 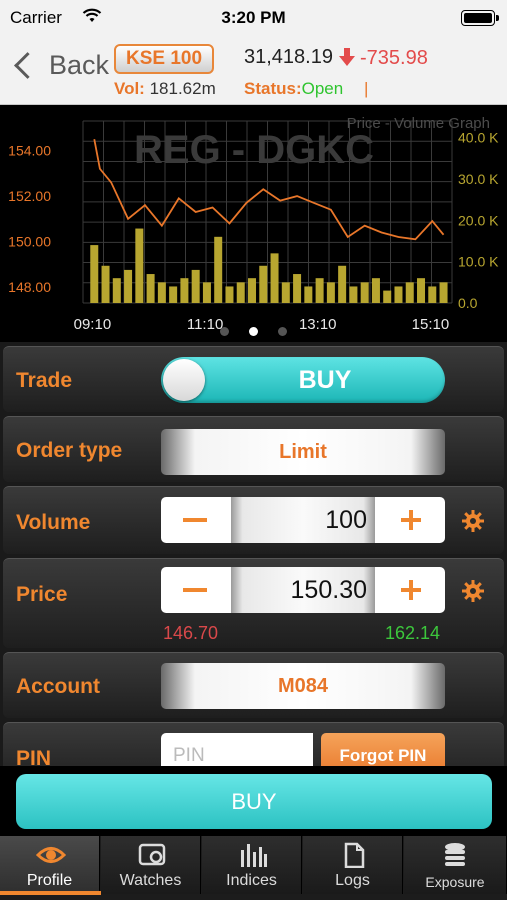 What do you see at coordinates (303, 520) in the screenshot?
I see `volume-stepper: 100` at bounding box center [303, 520].